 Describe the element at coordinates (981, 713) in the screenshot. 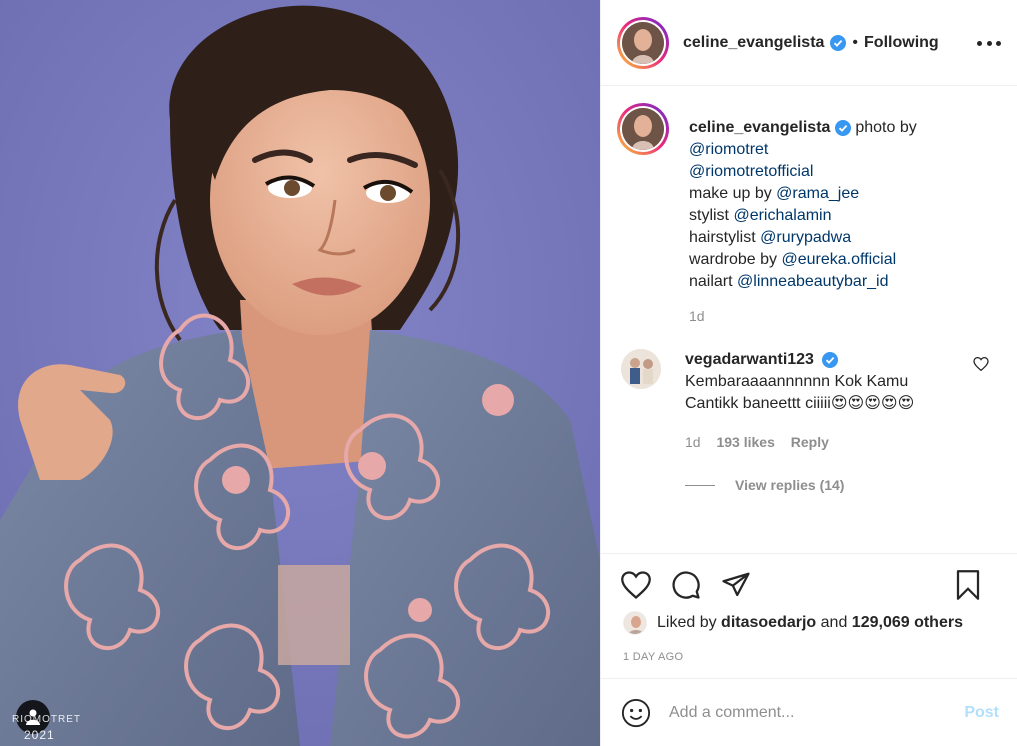

I see `post-comment-button: Post` at that location.